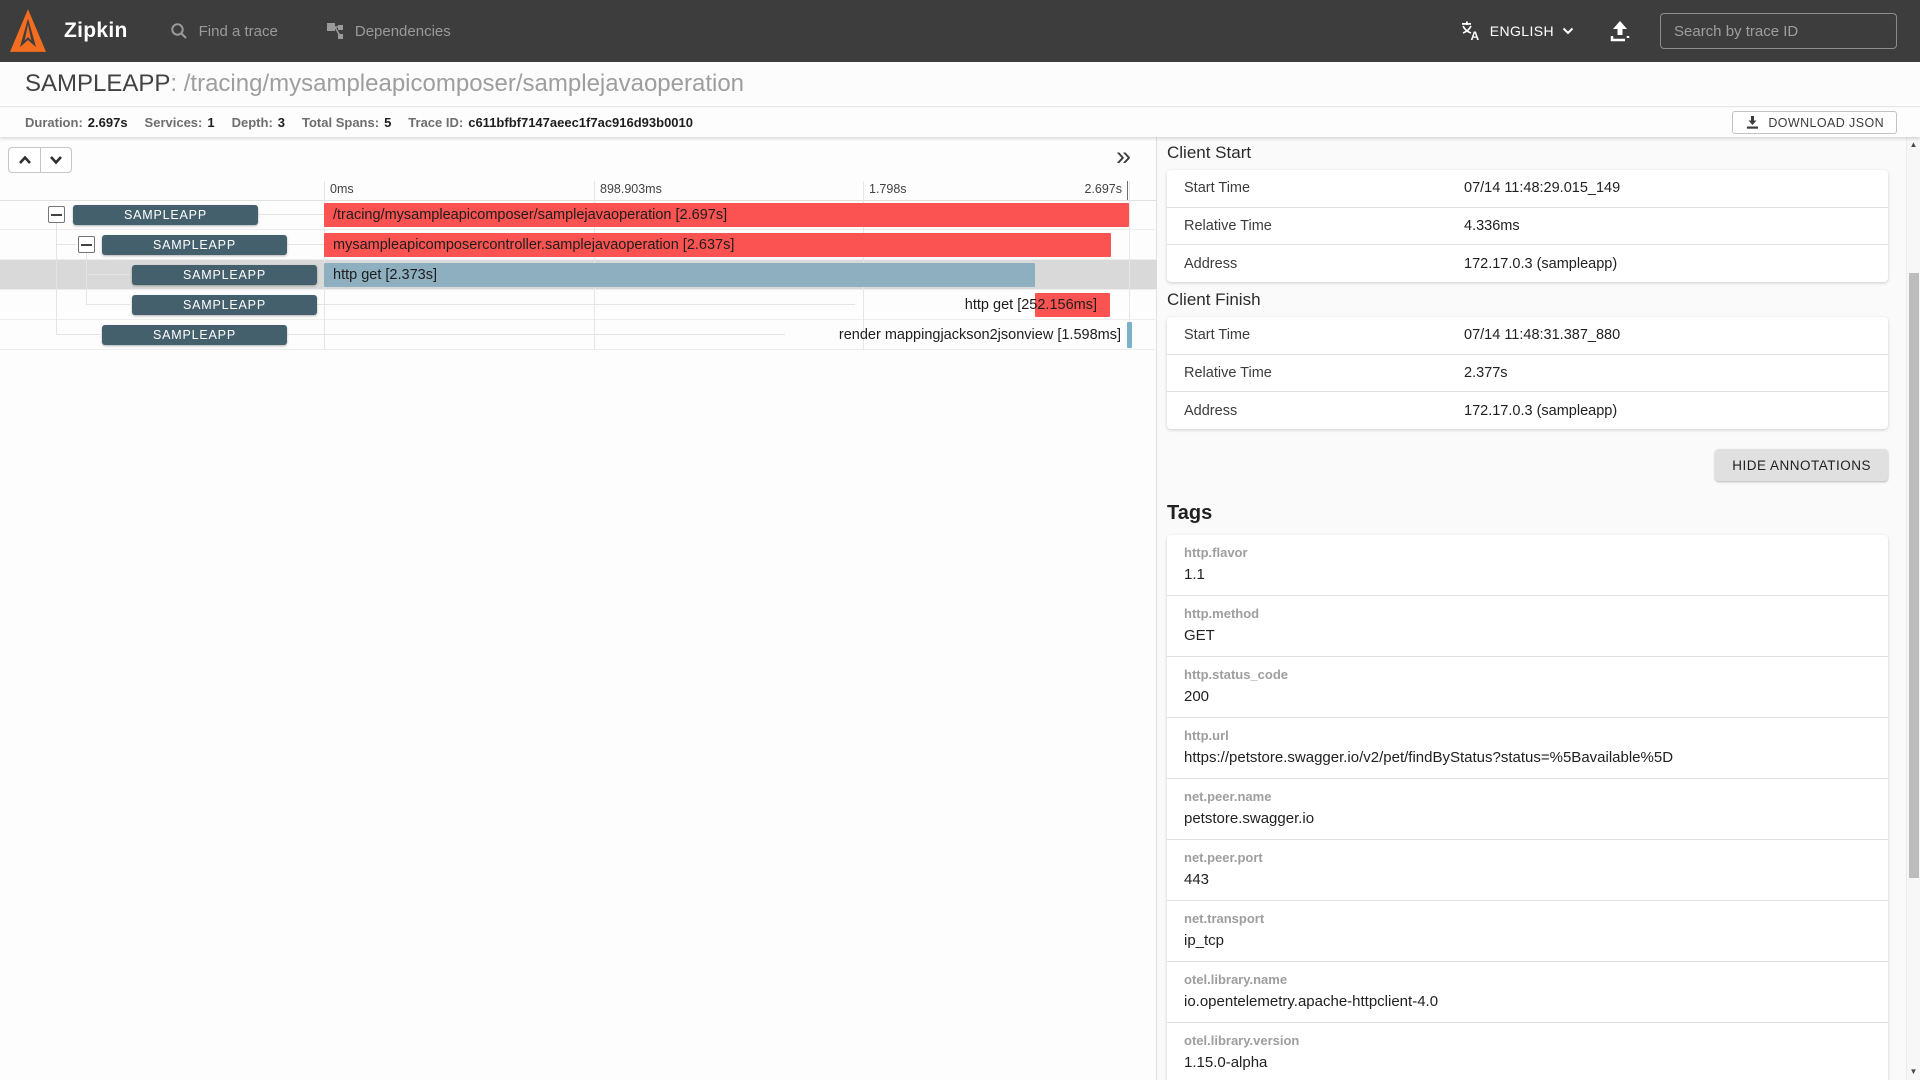 This screenshot has width=1920, height=1080. Describe the element at coordinates (1778, 31) in the screenshot. I see `trace-id-search-input` at that location.